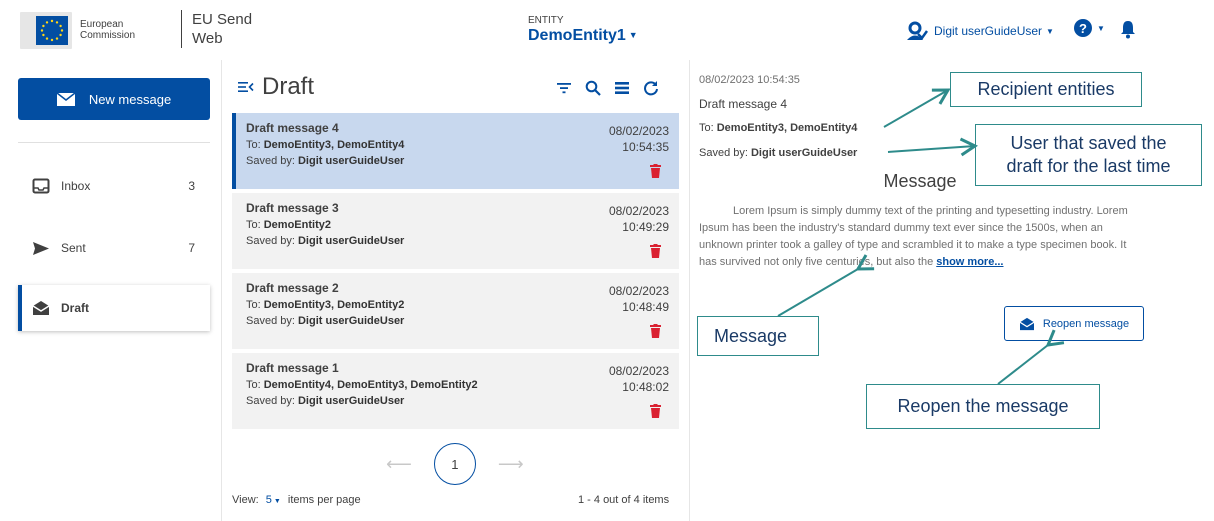 Image resolution: width=1214 pixels, height=521 pixels. Describe the element at coordinates (933, 147) in the screenshot. I see `arrow-saved-by` at that location.